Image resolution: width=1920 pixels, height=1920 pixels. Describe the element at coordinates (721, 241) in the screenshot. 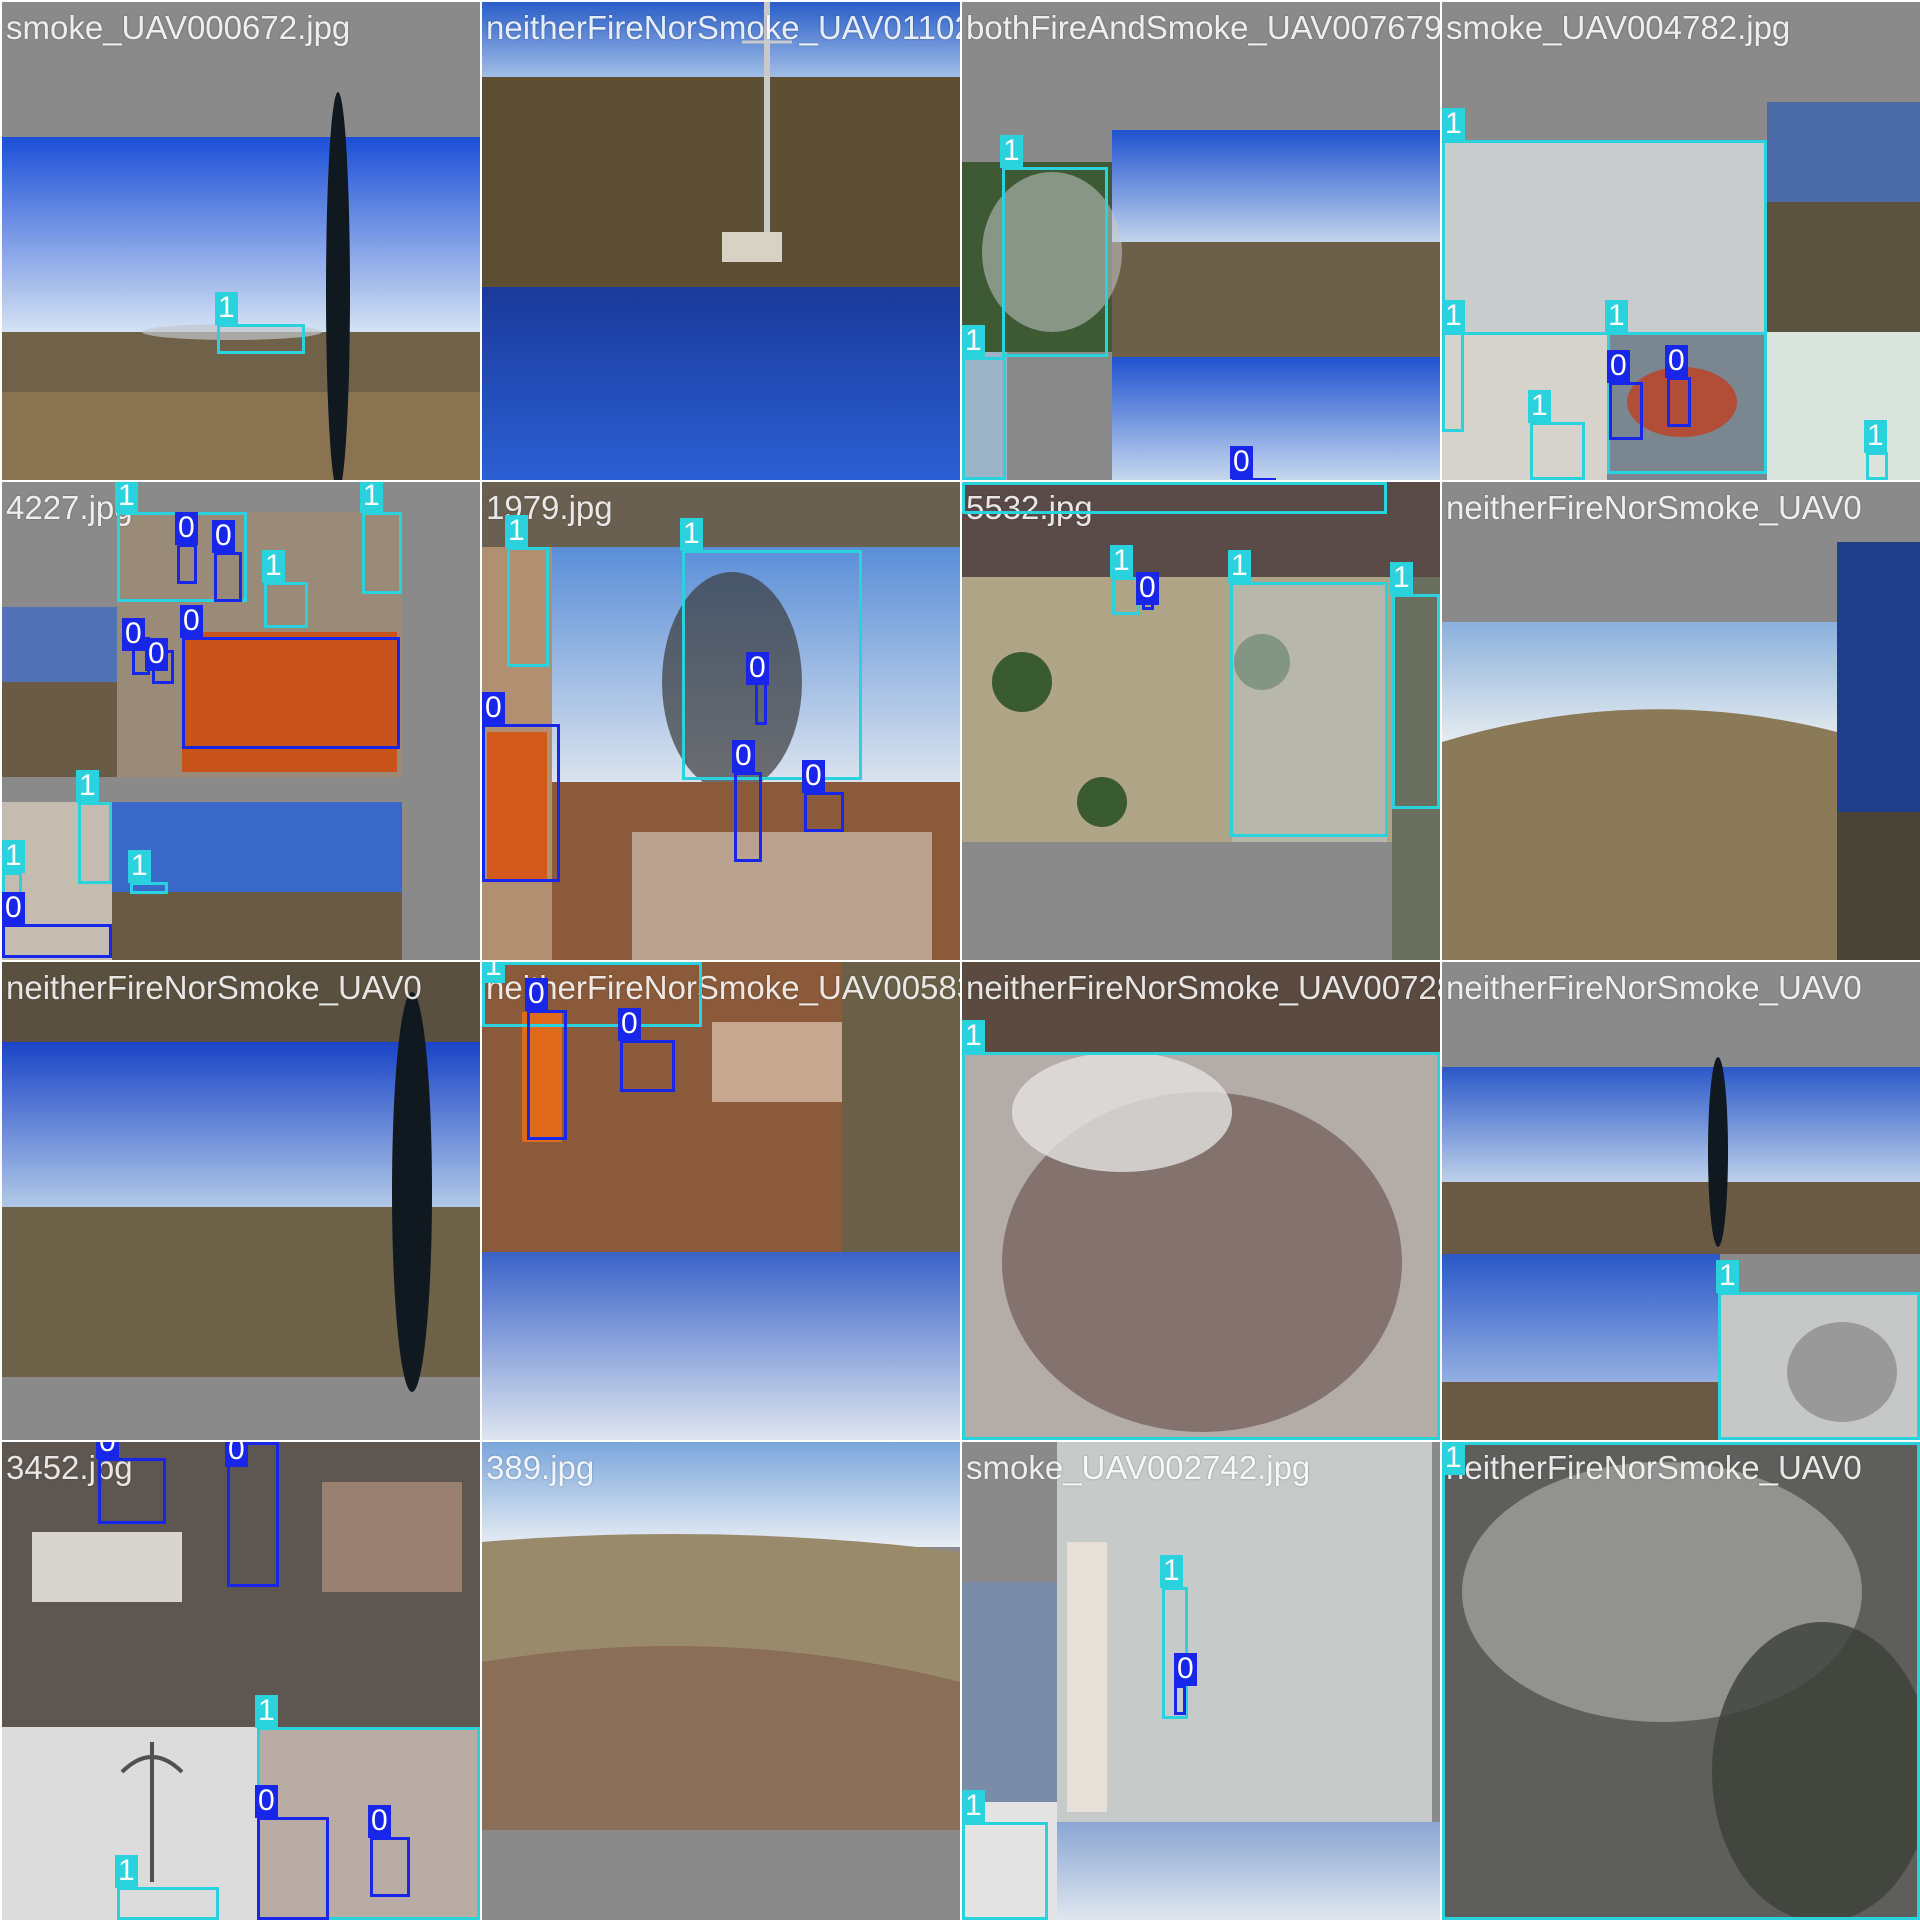

I see `mosaic-tile-2: neitherFireNorSmoke_UAV01102F1.jpg` at that location.